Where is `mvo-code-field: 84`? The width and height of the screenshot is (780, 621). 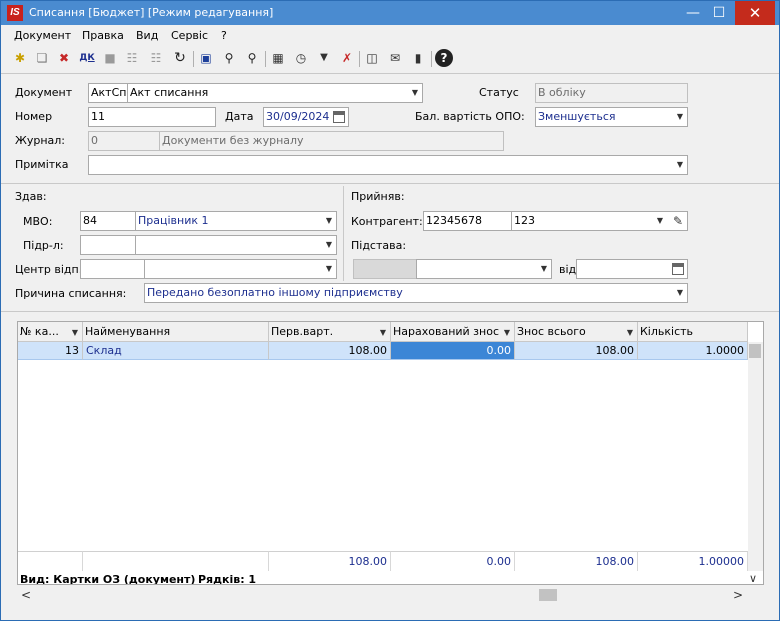 mvo-code-field: 84 is located at coordinates (108, 221).